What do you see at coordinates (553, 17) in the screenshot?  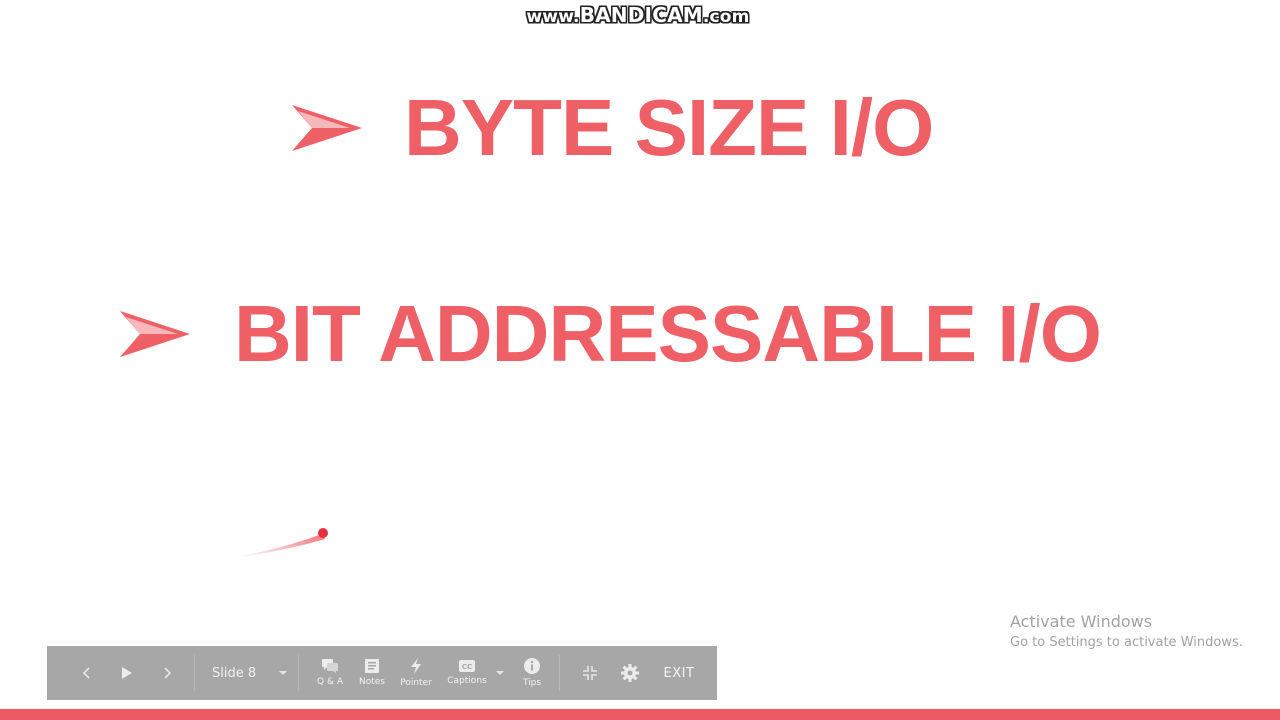 I see `watermark-prefix: www.` at bounding box center [553, 17].